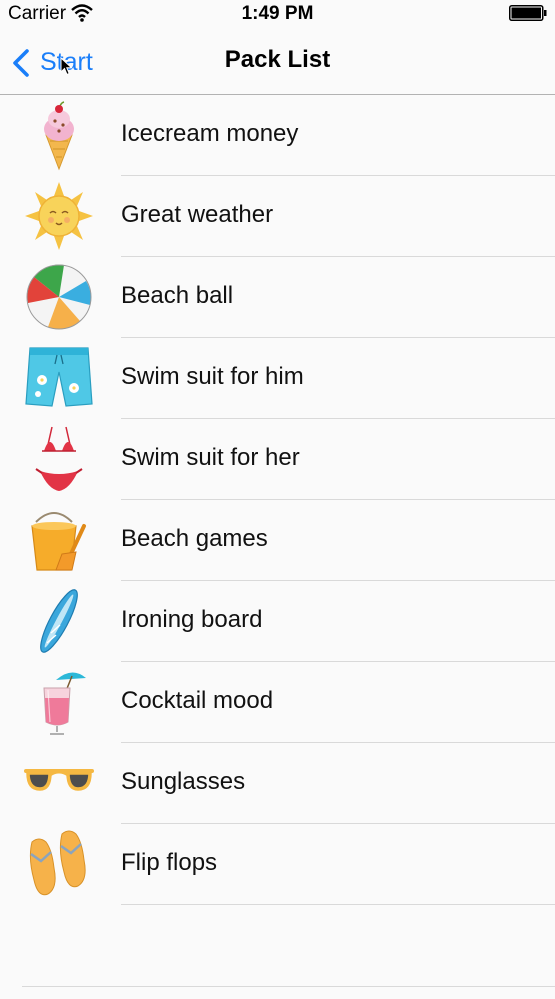 This screenshot has width=555, height=999. Describe the element at coordinates (59, 621) in the screenshot. I see `surfboard-icon` at that location.